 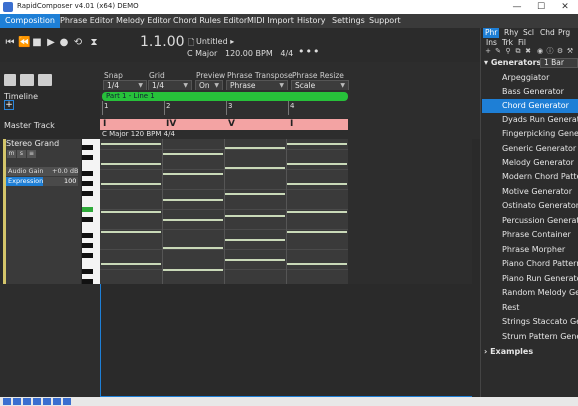 I want to click on track-name: Stereo Grand, so click(x=32, y=143).